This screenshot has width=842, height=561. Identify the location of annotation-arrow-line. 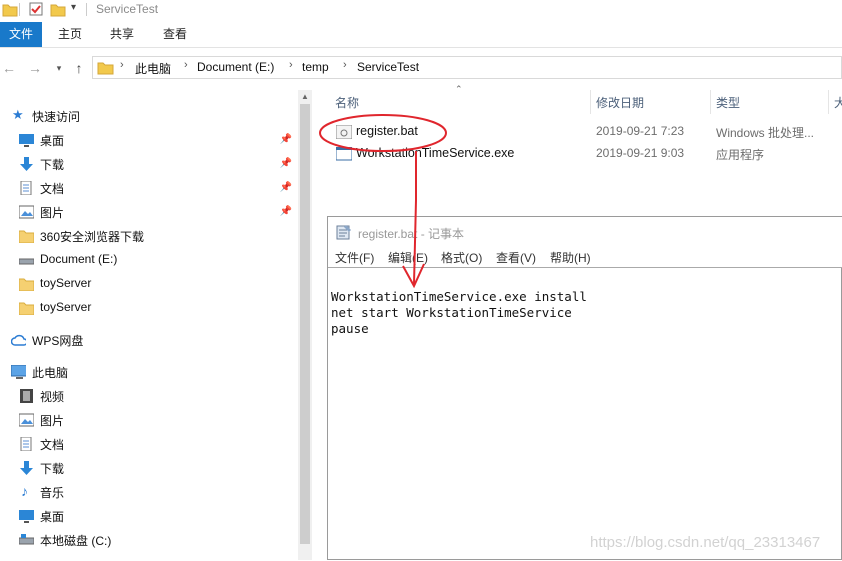
(415, 218).